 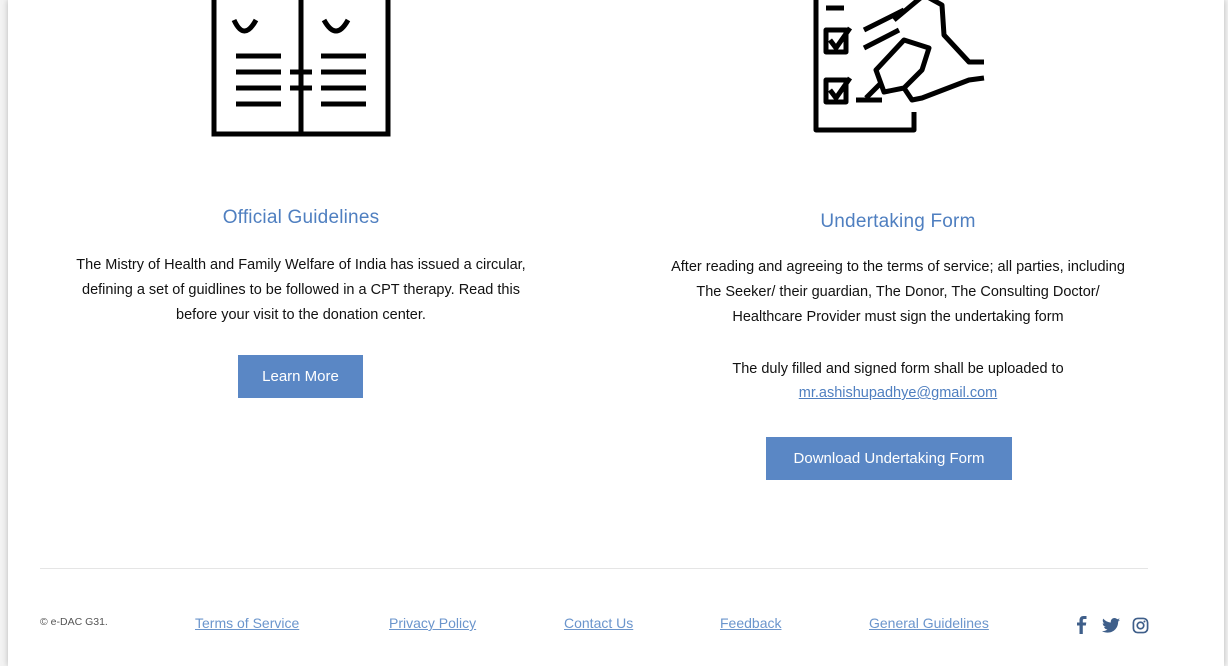 I want to click on footer-link-feedback: Feedback, so click(x=750, y=623).